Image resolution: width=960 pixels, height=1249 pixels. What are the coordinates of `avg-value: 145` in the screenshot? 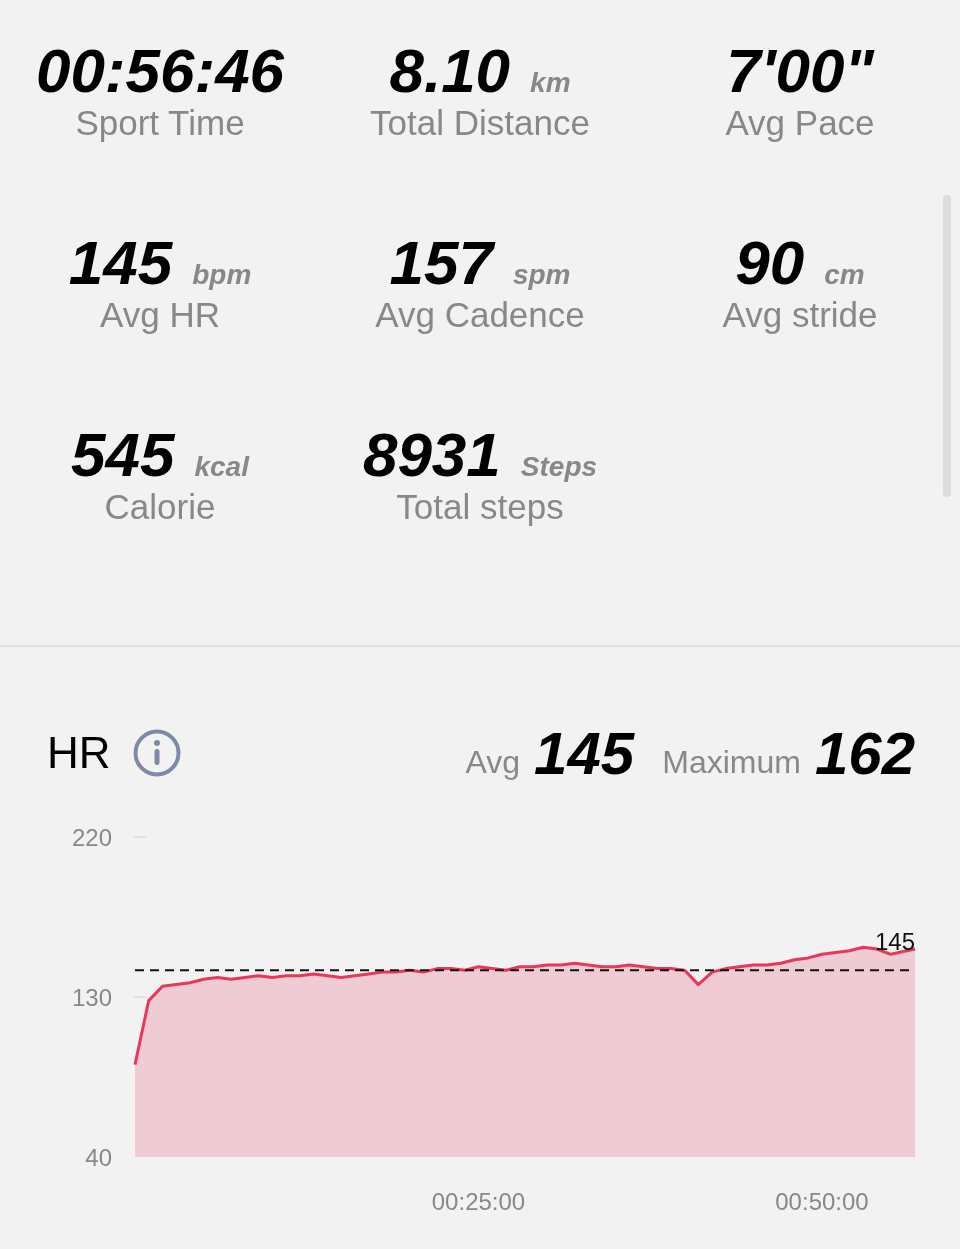 It's located at (584, 753).